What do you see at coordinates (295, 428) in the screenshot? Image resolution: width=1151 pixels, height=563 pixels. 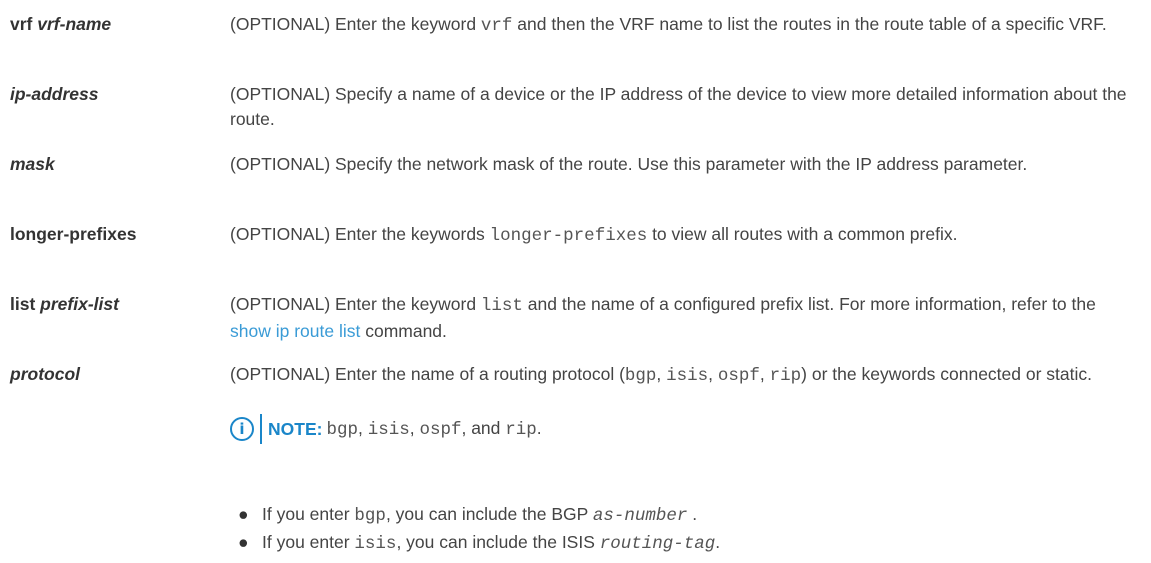 I see `note-label: NOTE:` at bounding box center [295, 428].